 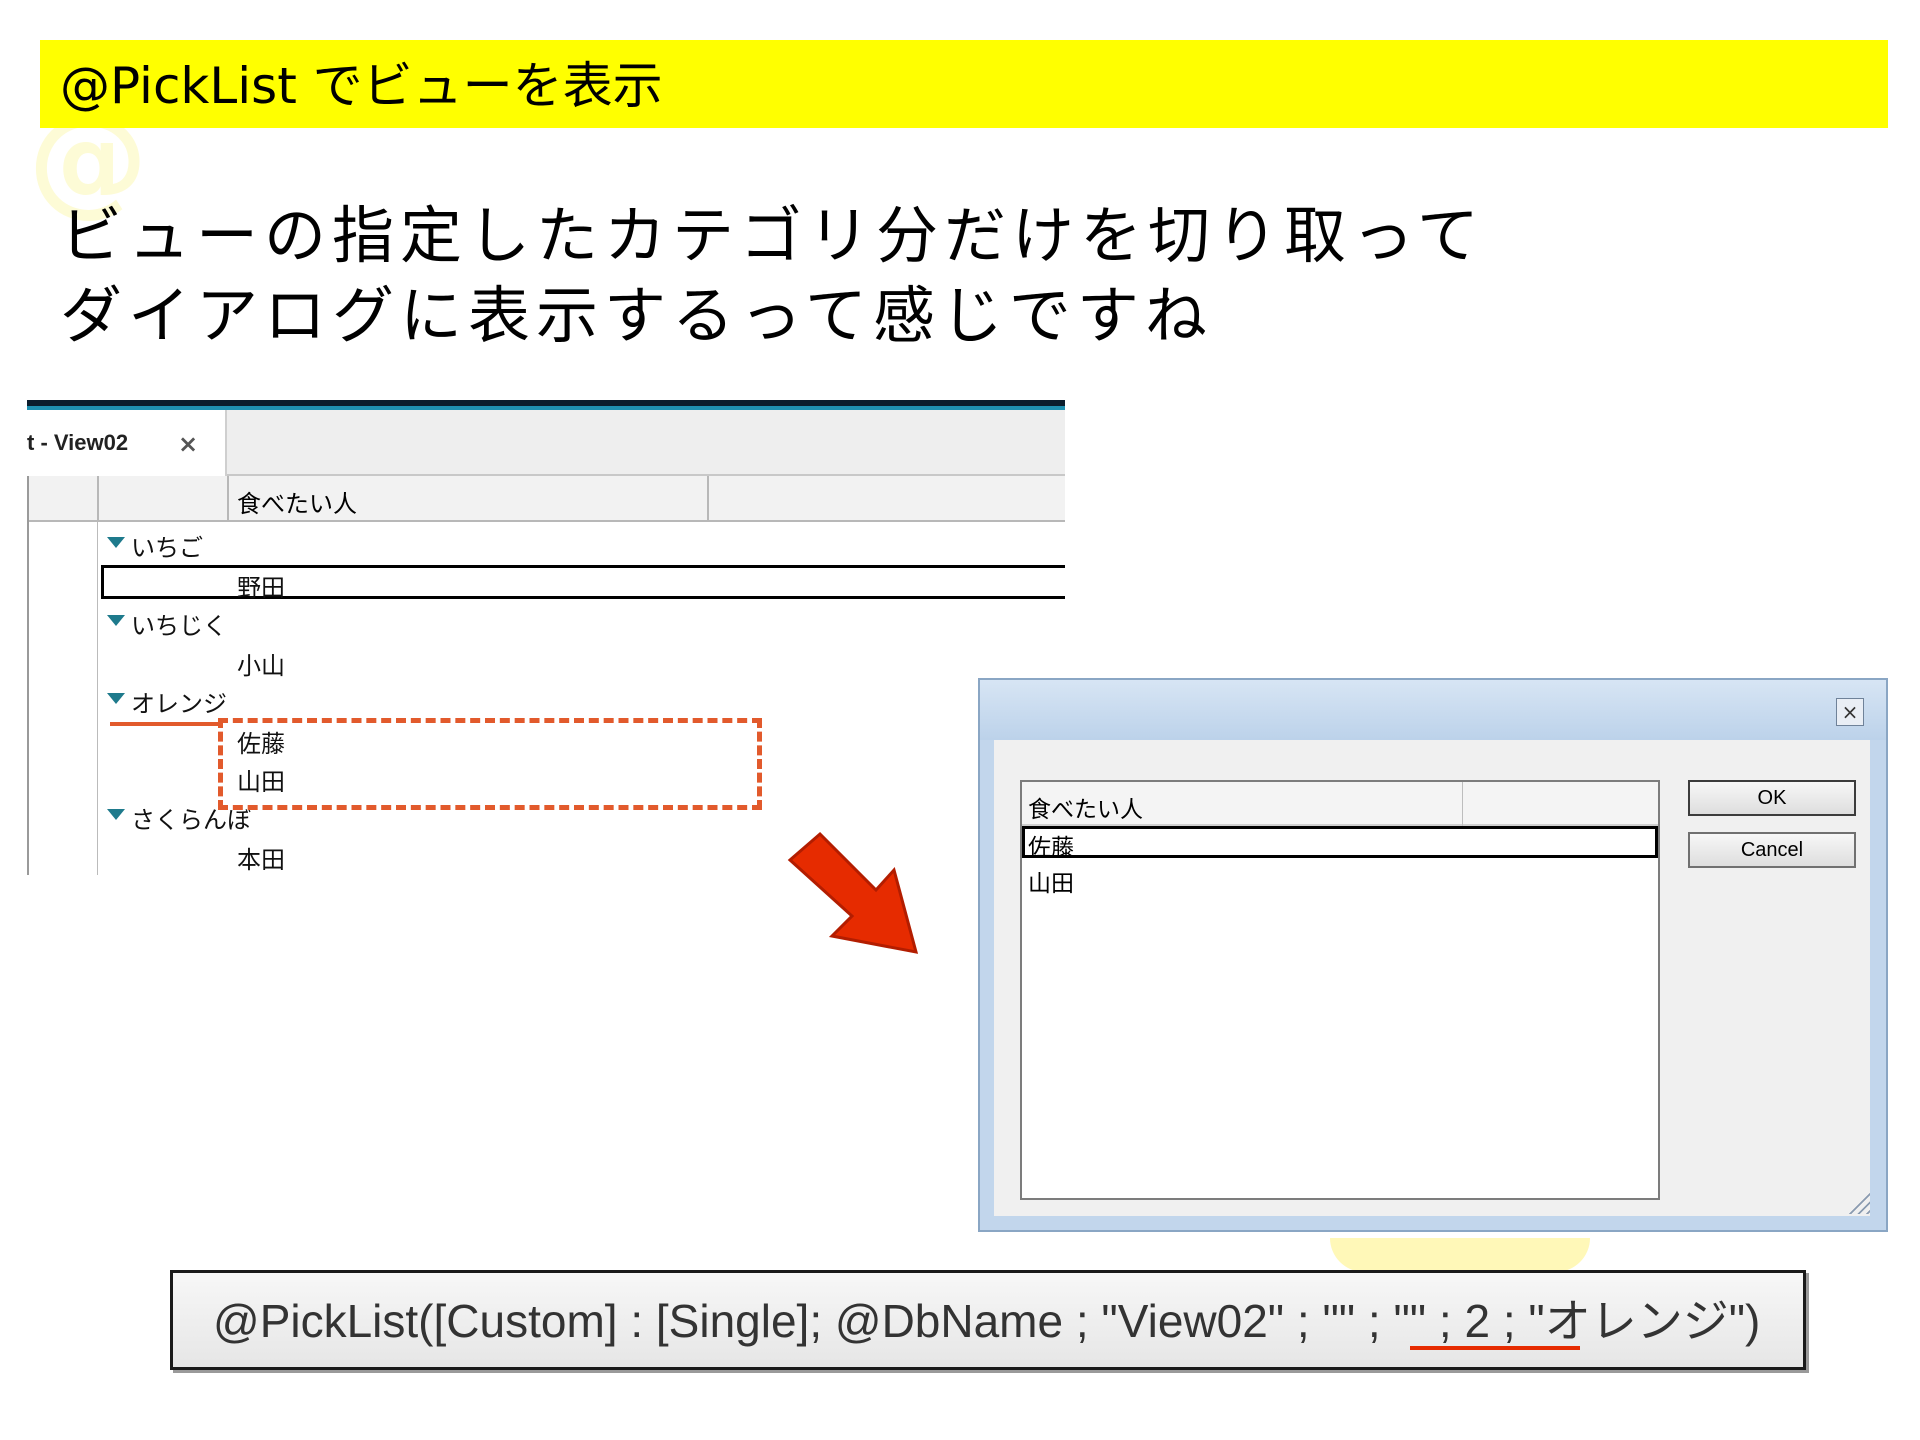 I want to click on dialog-list: 食べたい人 佐藤 山田, so click(x=1340, y=990).